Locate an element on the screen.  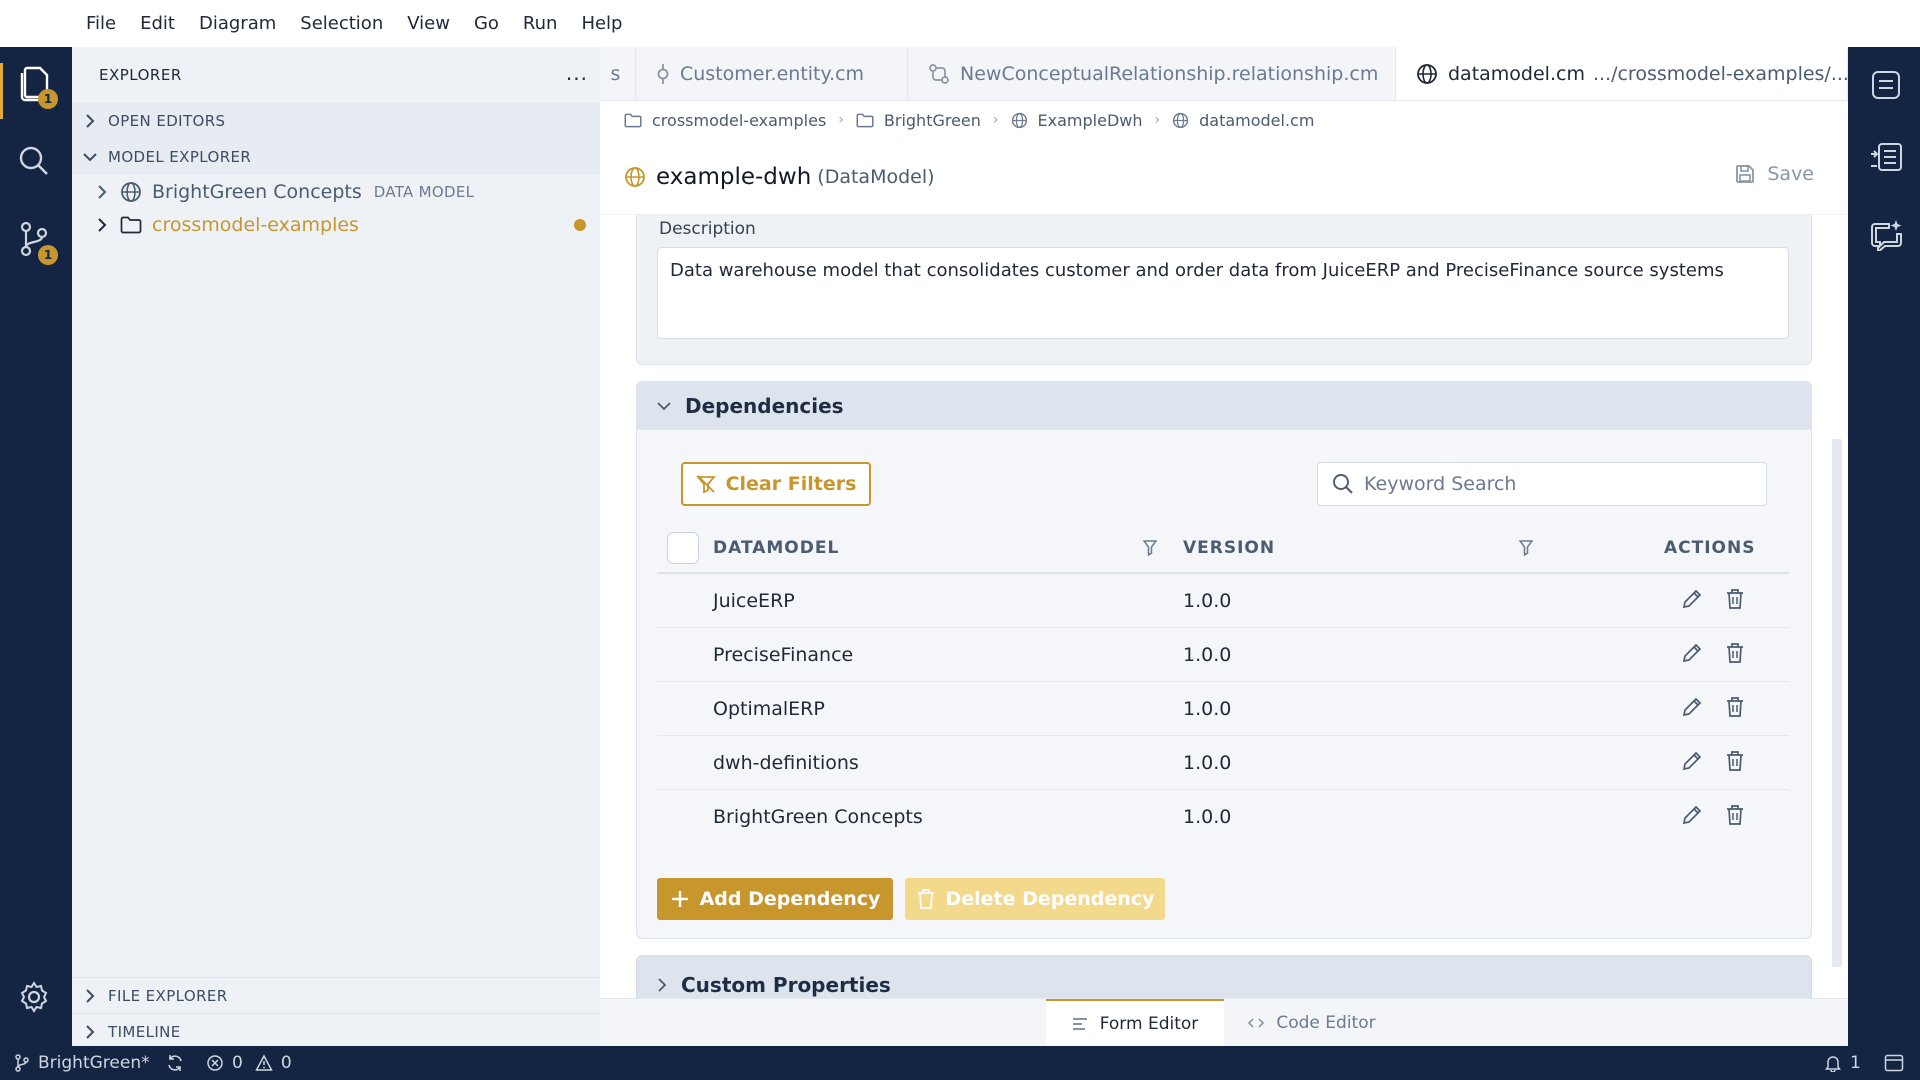
open-editors-label: OPEN EDITORS is located at coordinates (167, 121).